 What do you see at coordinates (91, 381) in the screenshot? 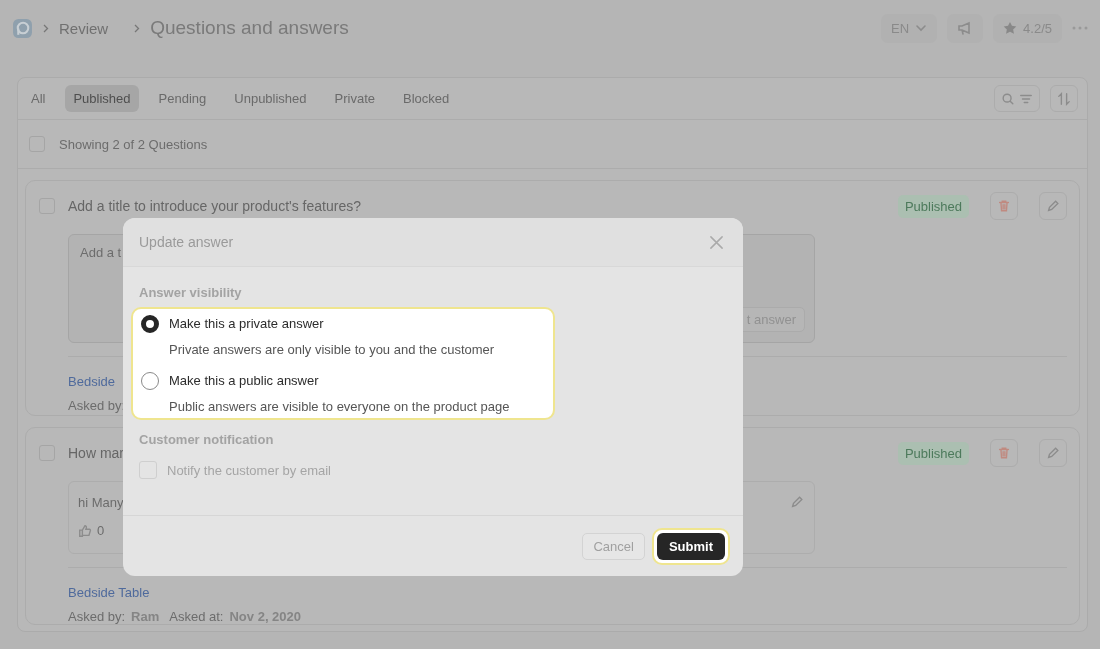
I see `product-link: Bedside` at bounding box center [91, 381].